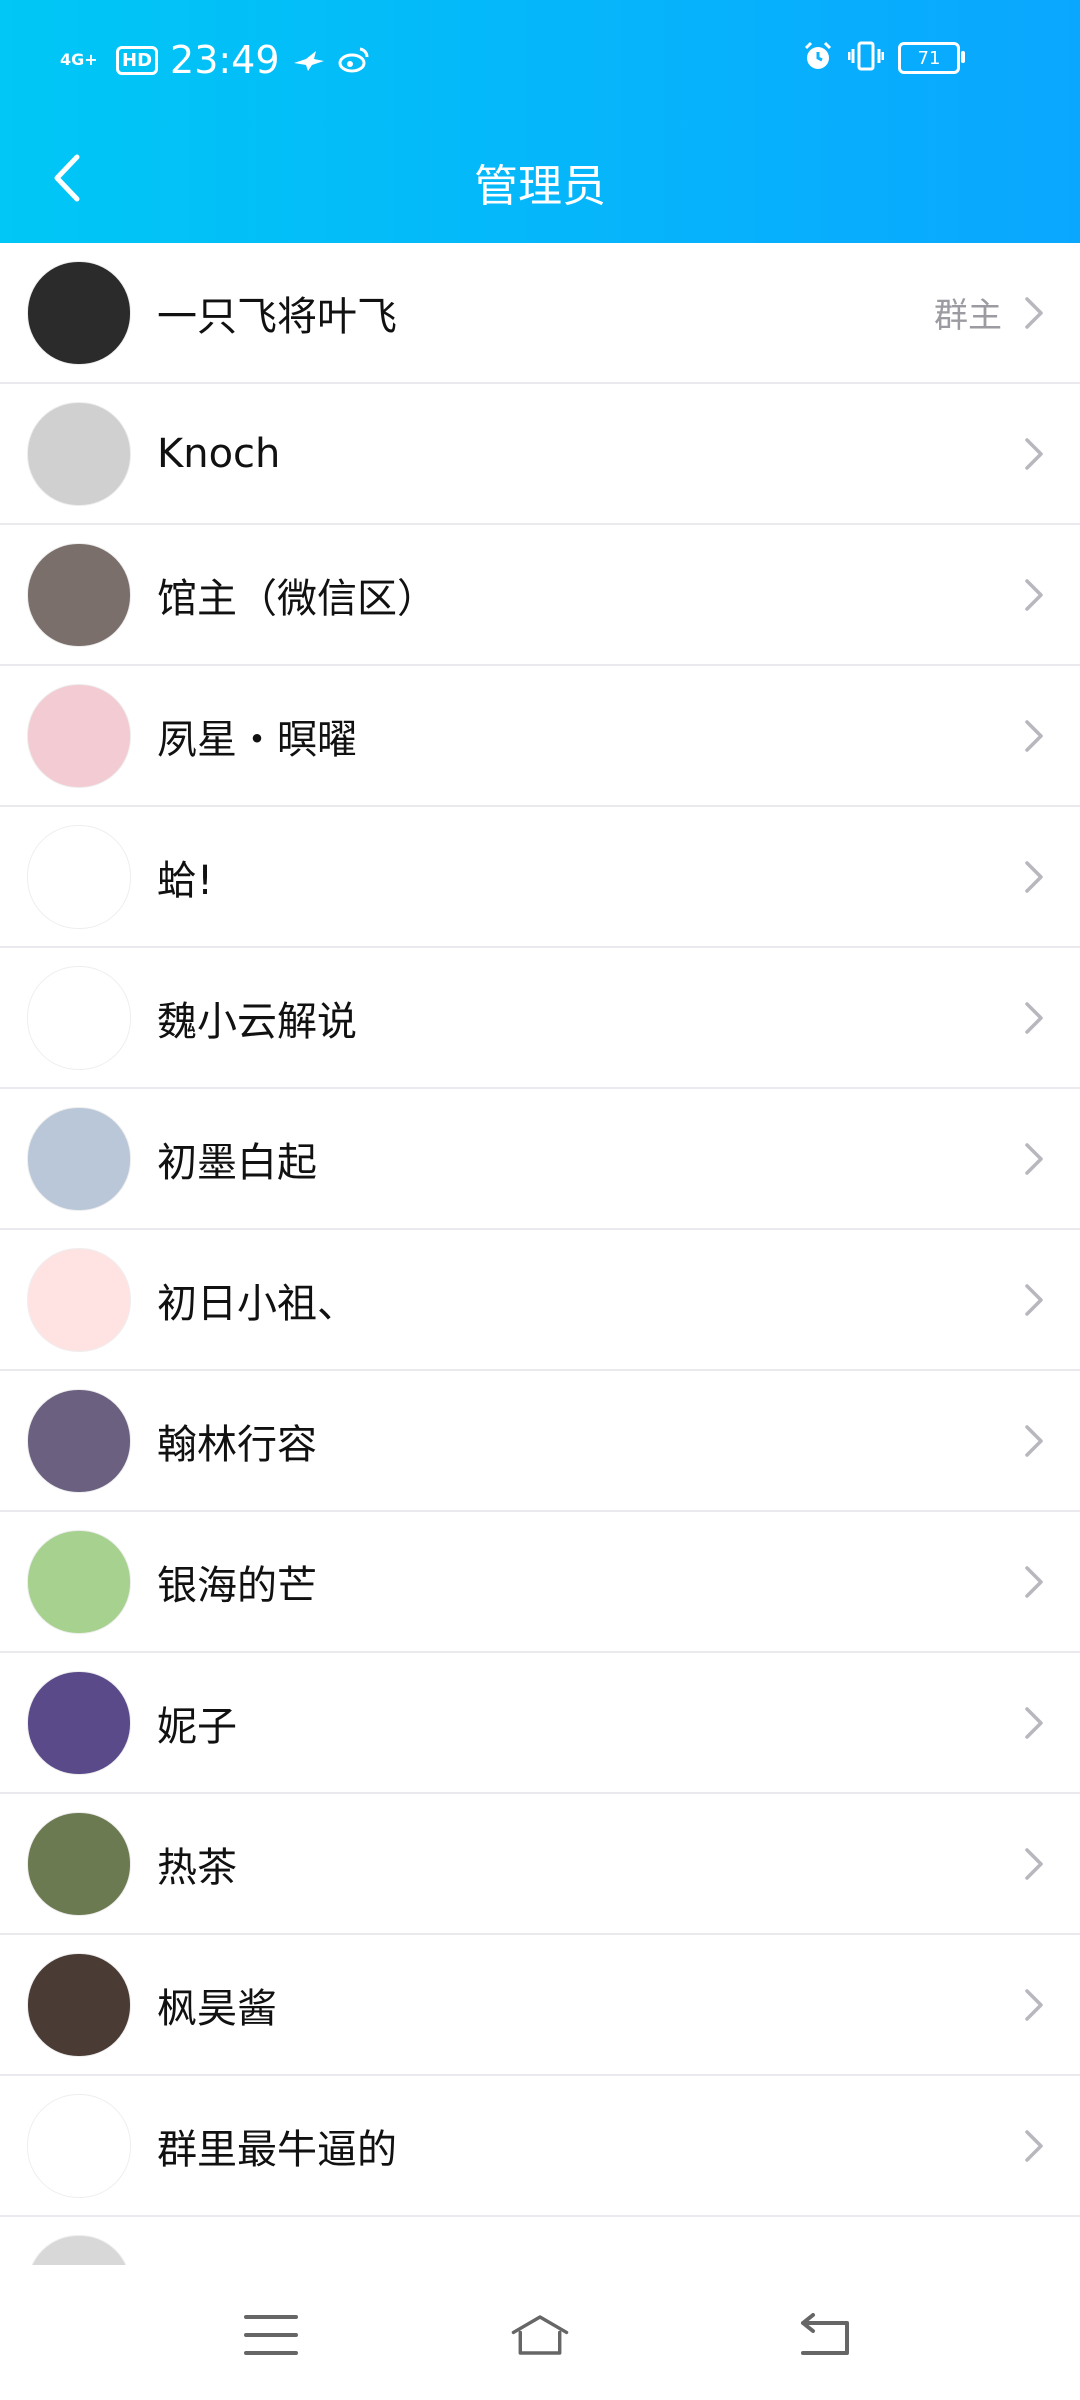  Describe the element at coordinates (540, 1582) in the screenshot. I see `member-row: 银海的芒` at that location.